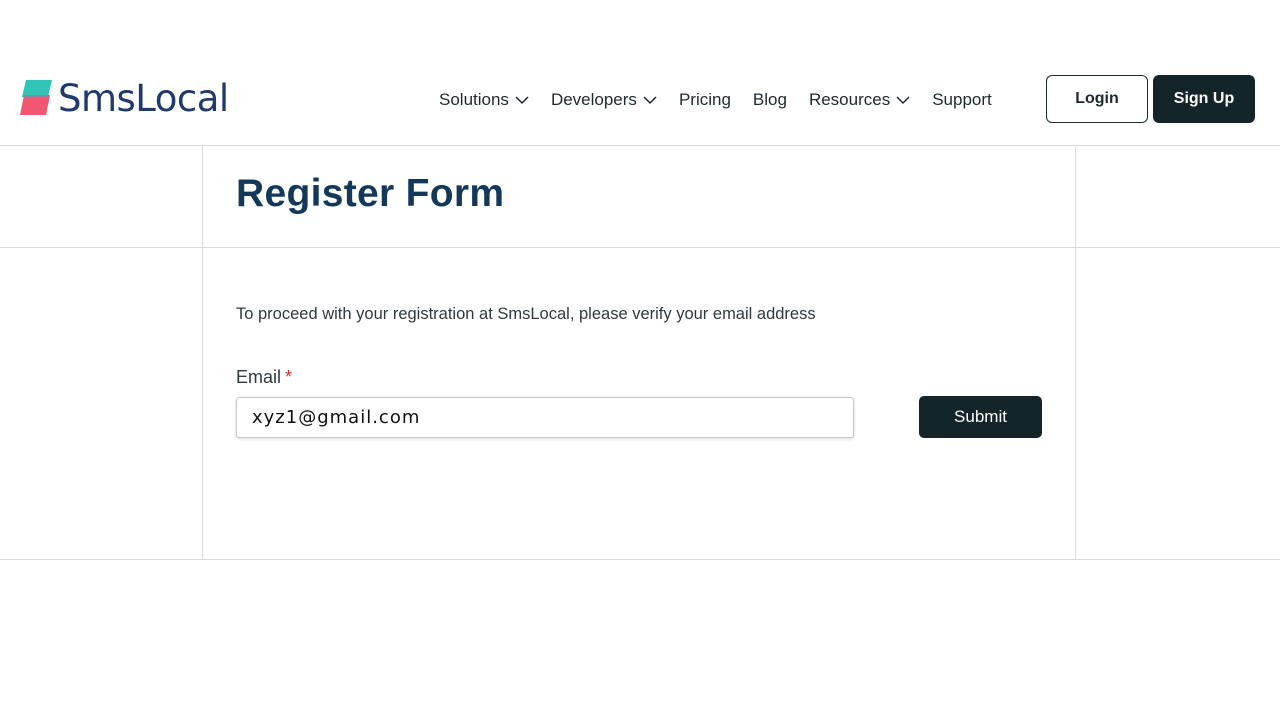 The width and height of the screenshot is (1280, 720). Describe the element at coordinates (849, 99) in the screenshot. I see `nav-item-label: Resources` at that location.